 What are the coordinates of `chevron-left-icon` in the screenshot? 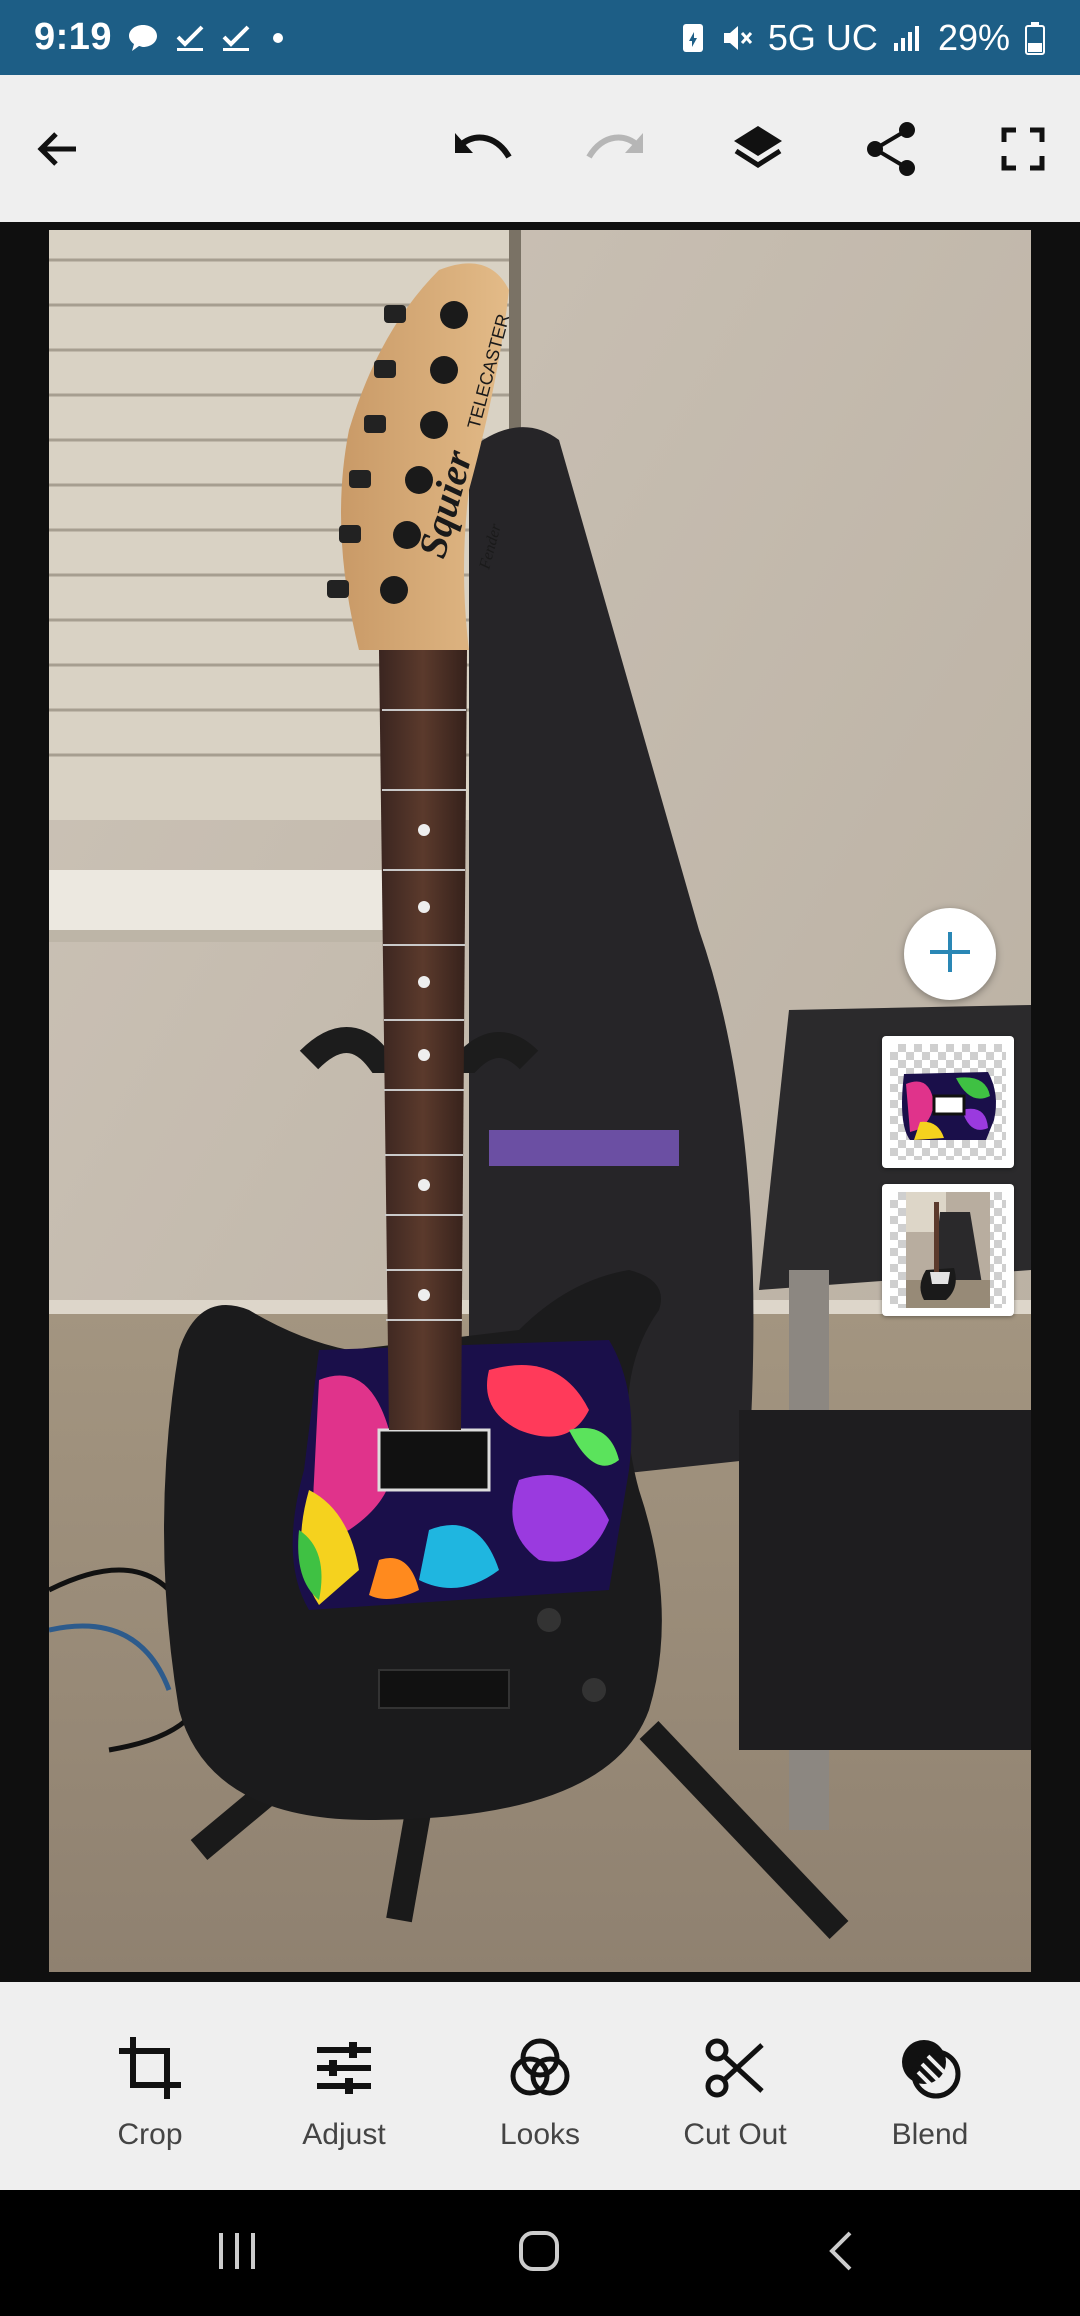 It's located at (841, 2253).